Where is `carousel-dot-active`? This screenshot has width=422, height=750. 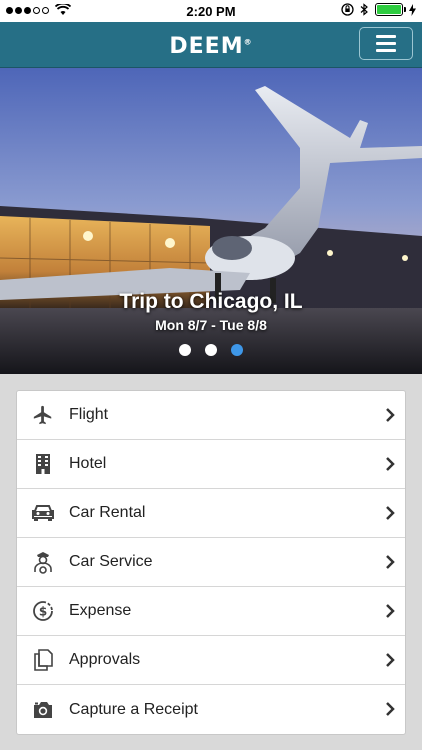 carousel-dot-active is located at coordinates (237, 350).